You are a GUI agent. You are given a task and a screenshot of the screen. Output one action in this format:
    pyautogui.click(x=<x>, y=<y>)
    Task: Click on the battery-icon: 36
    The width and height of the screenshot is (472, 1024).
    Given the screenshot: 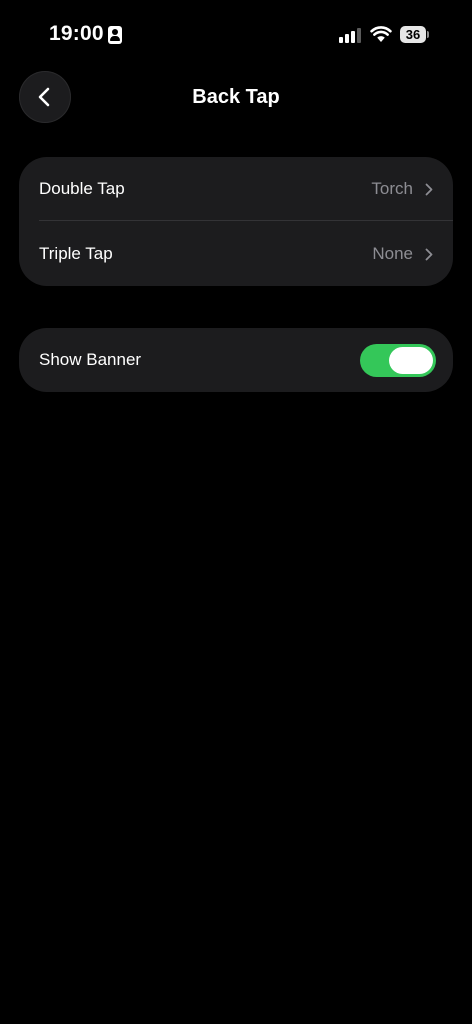 What is the action you would take?
    pyautogui.click(x=415, y=35)
    